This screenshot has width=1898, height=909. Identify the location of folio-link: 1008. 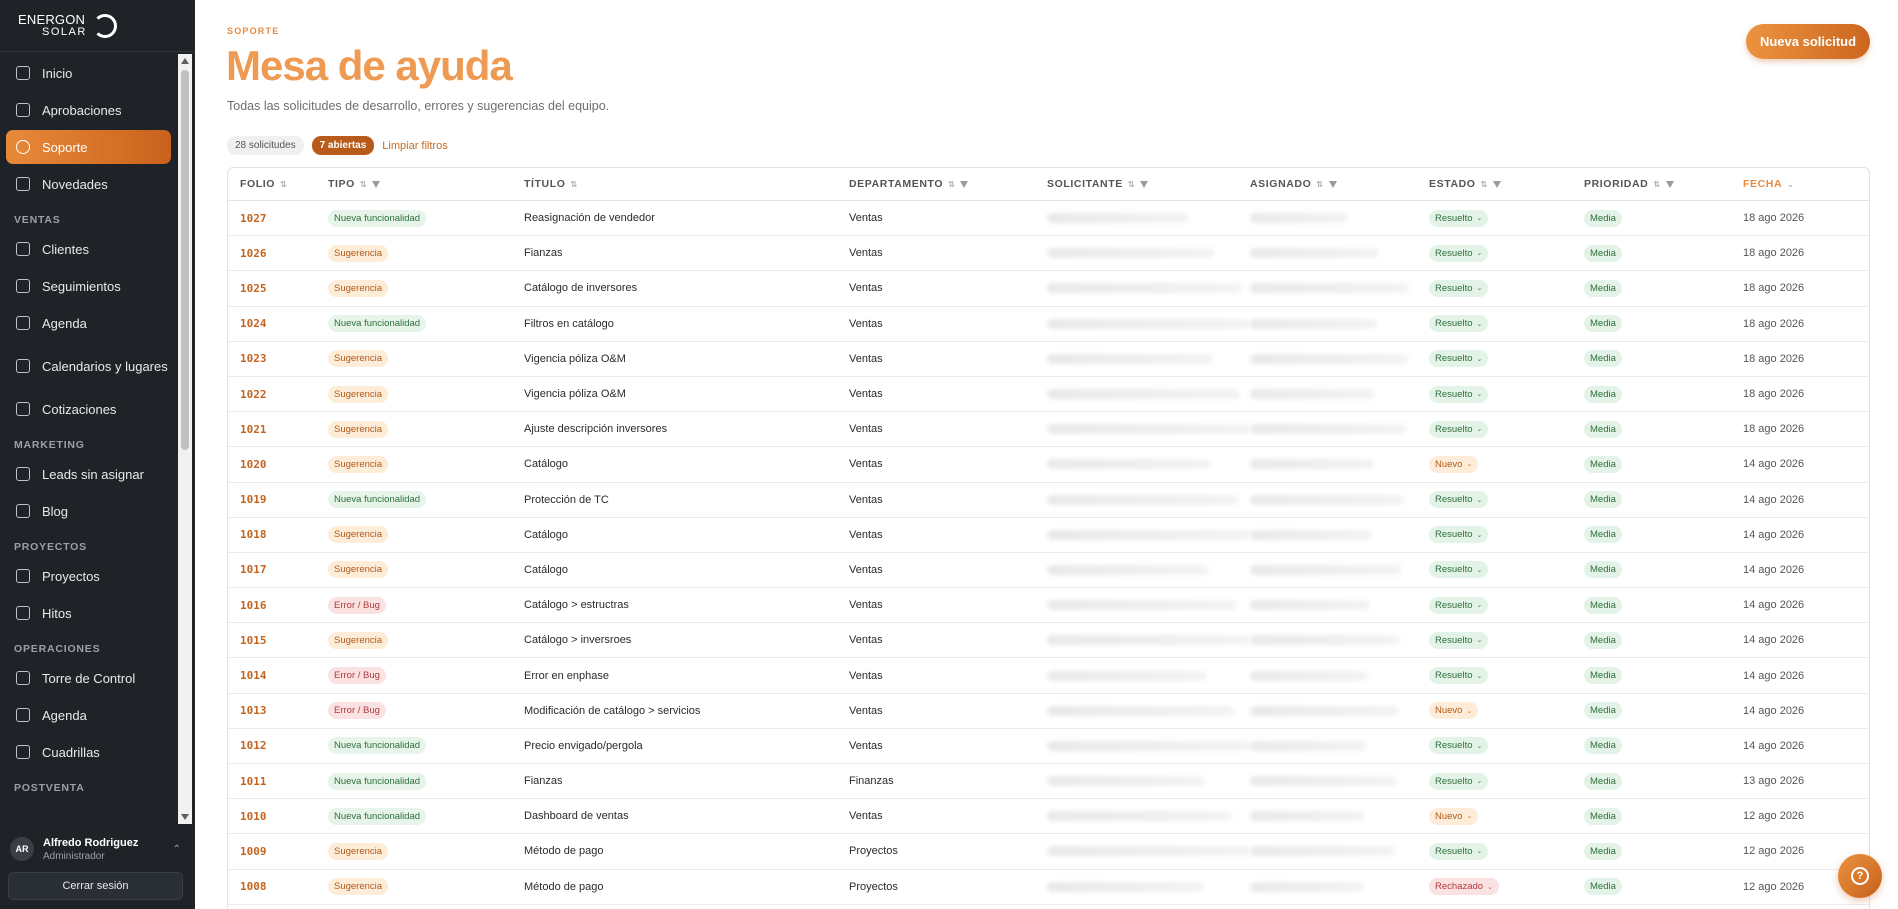
(253, 886).